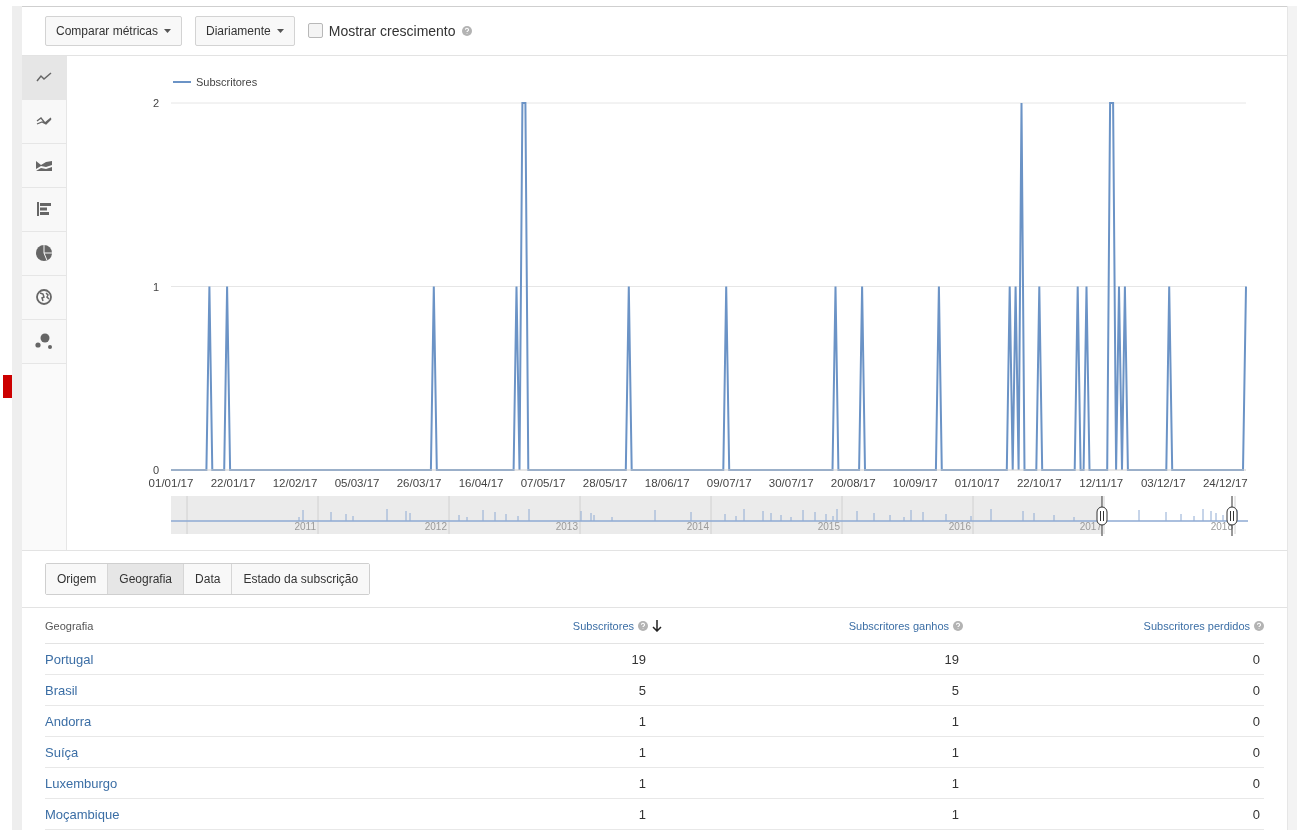 This screenshot has width=1297, height=830. Describe the element at coordinates (1196, 625) in the screenshot. I see `column-header: Subscritores perdidos` at that location.